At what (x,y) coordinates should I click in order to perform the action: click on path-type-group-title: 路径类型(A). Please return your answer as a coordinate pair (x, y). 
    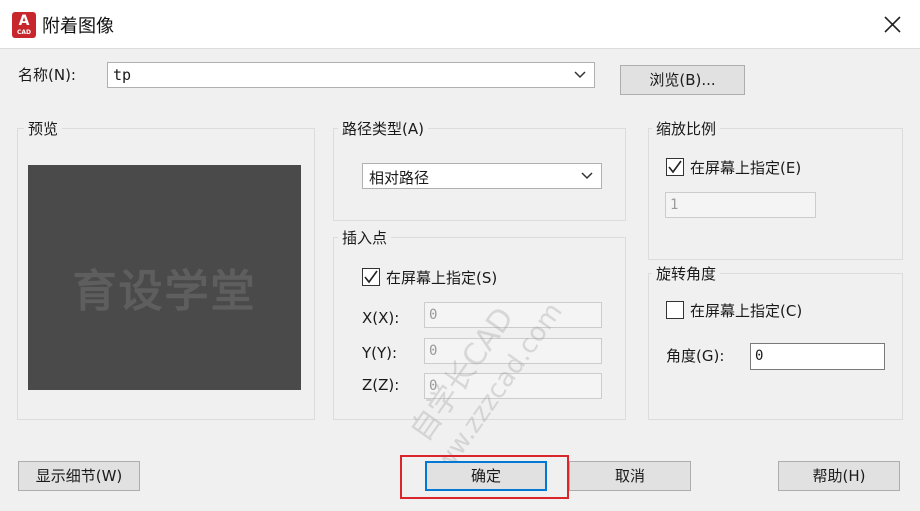
    Looking at the image, I should click on (383, 128).